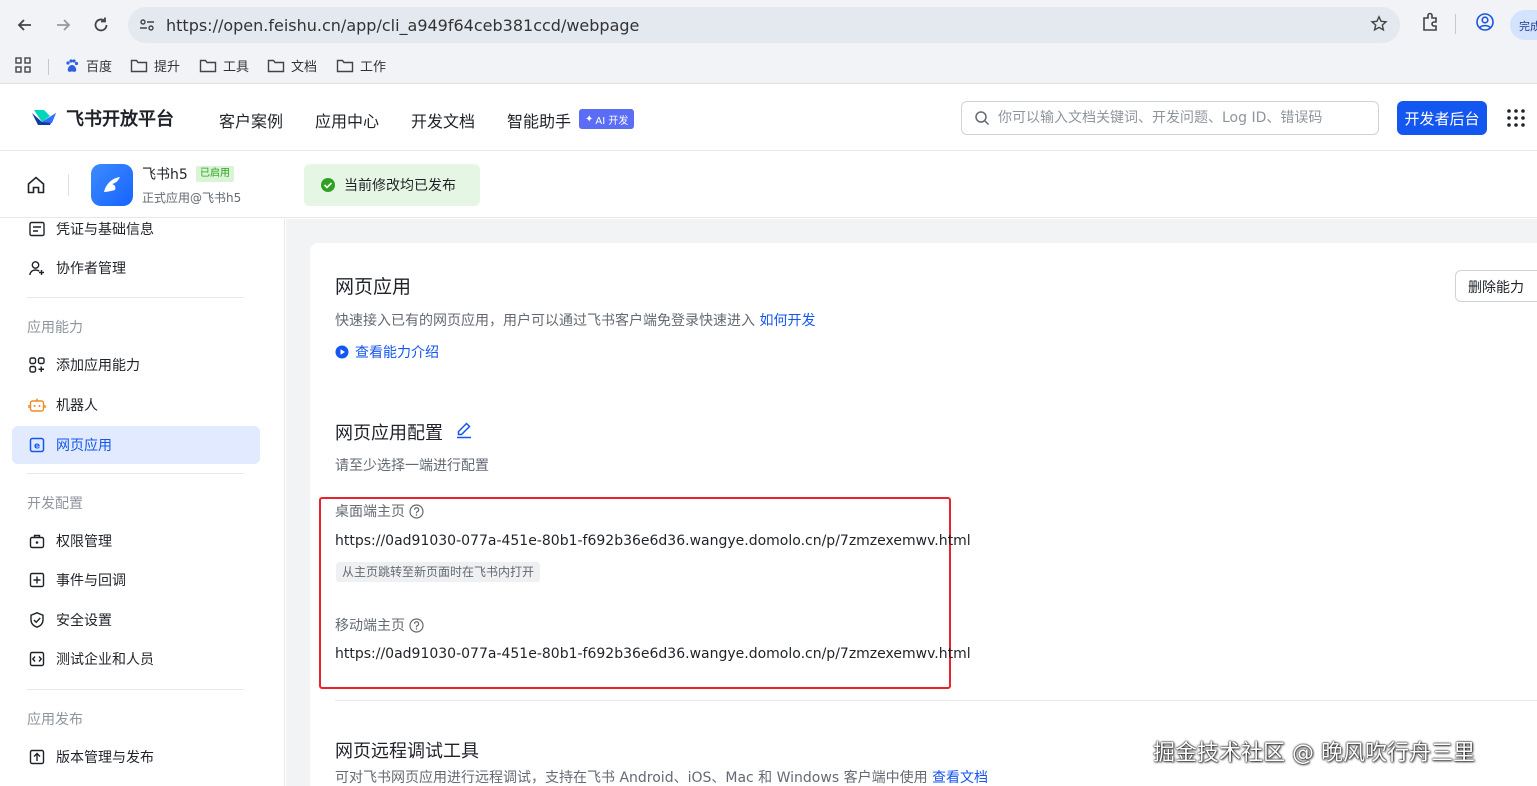 The image size is (1537, 786). I want to click on back-arrow-icon, so click(25, 25).